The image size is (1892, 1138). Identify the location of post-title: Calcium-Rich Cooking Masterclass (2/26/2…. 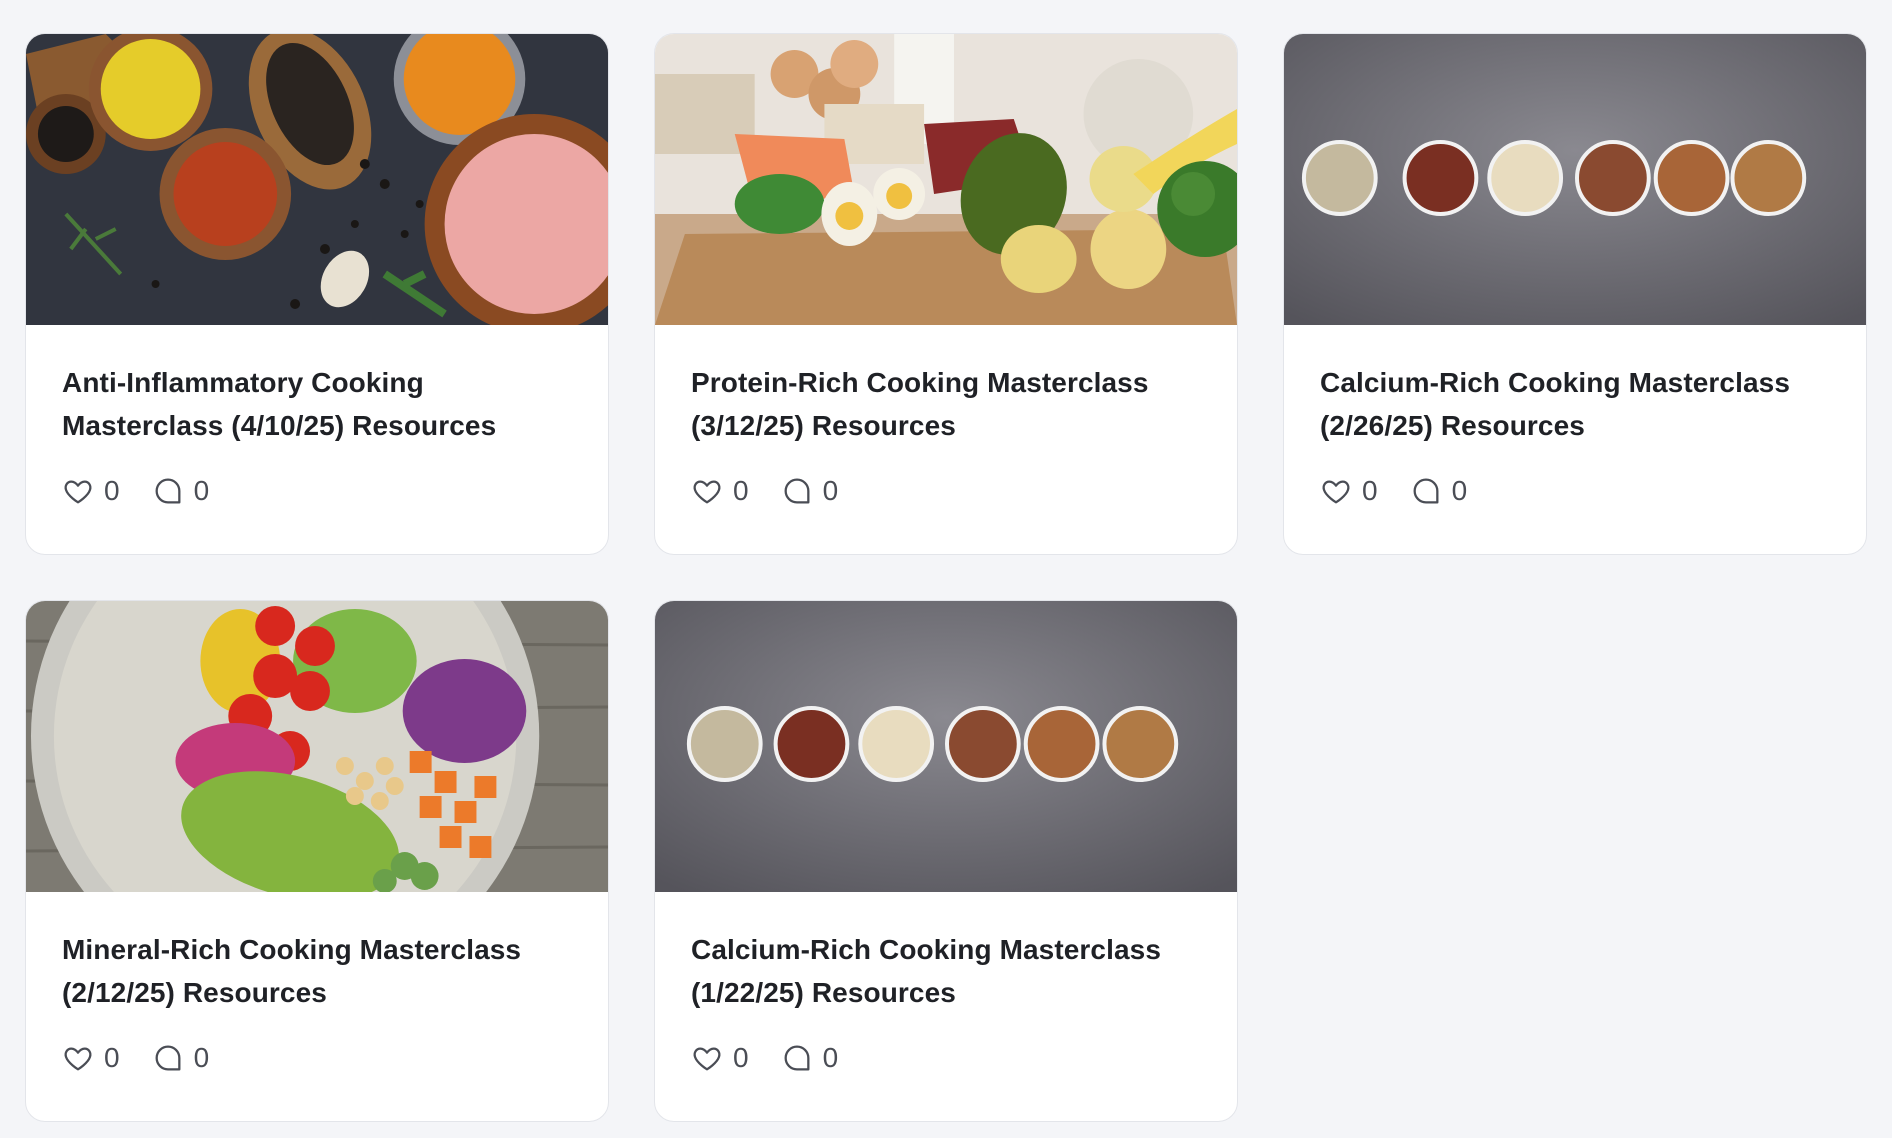
(1575, 404).